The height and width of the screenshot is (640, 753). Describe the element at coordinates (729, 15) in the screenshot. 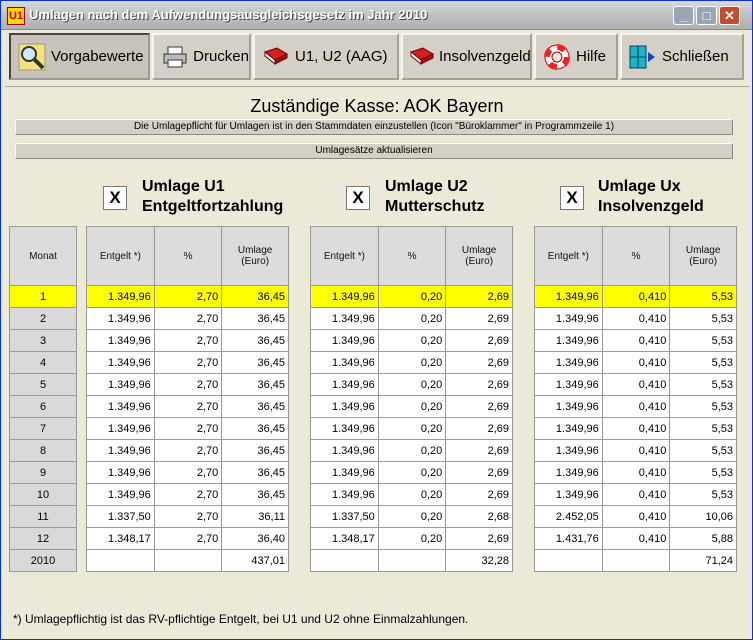

I see `close-button: ✕` at that location.